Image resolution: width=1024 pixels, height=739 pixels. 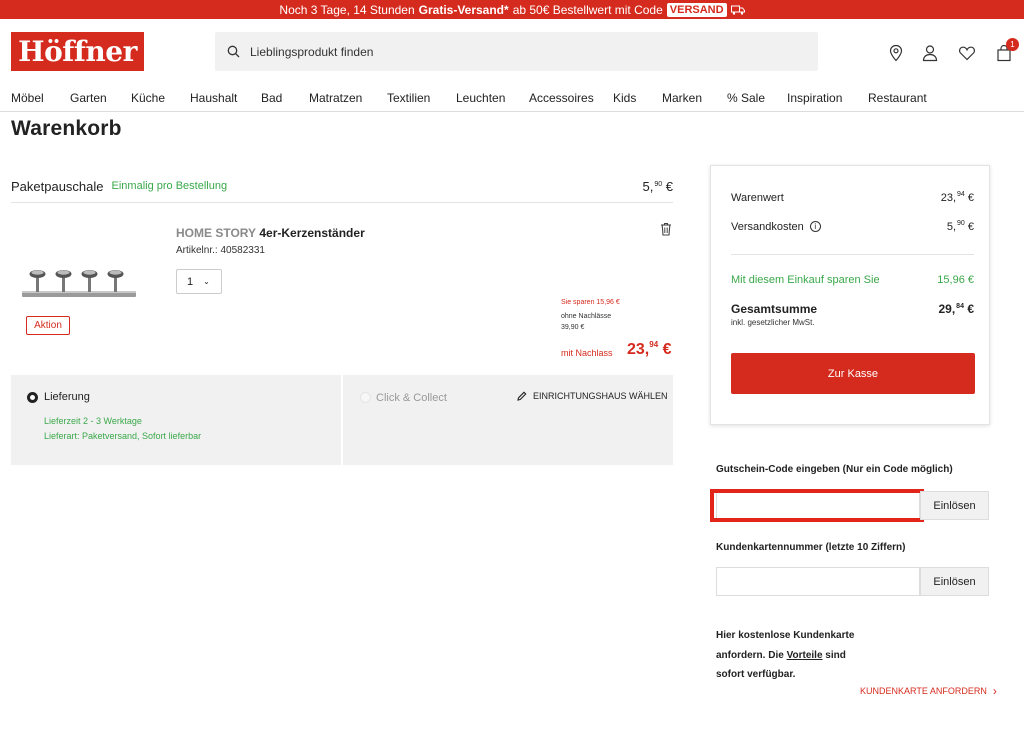 I want to click on discount-label: mit Nachlass, so click(x=587, y=353).